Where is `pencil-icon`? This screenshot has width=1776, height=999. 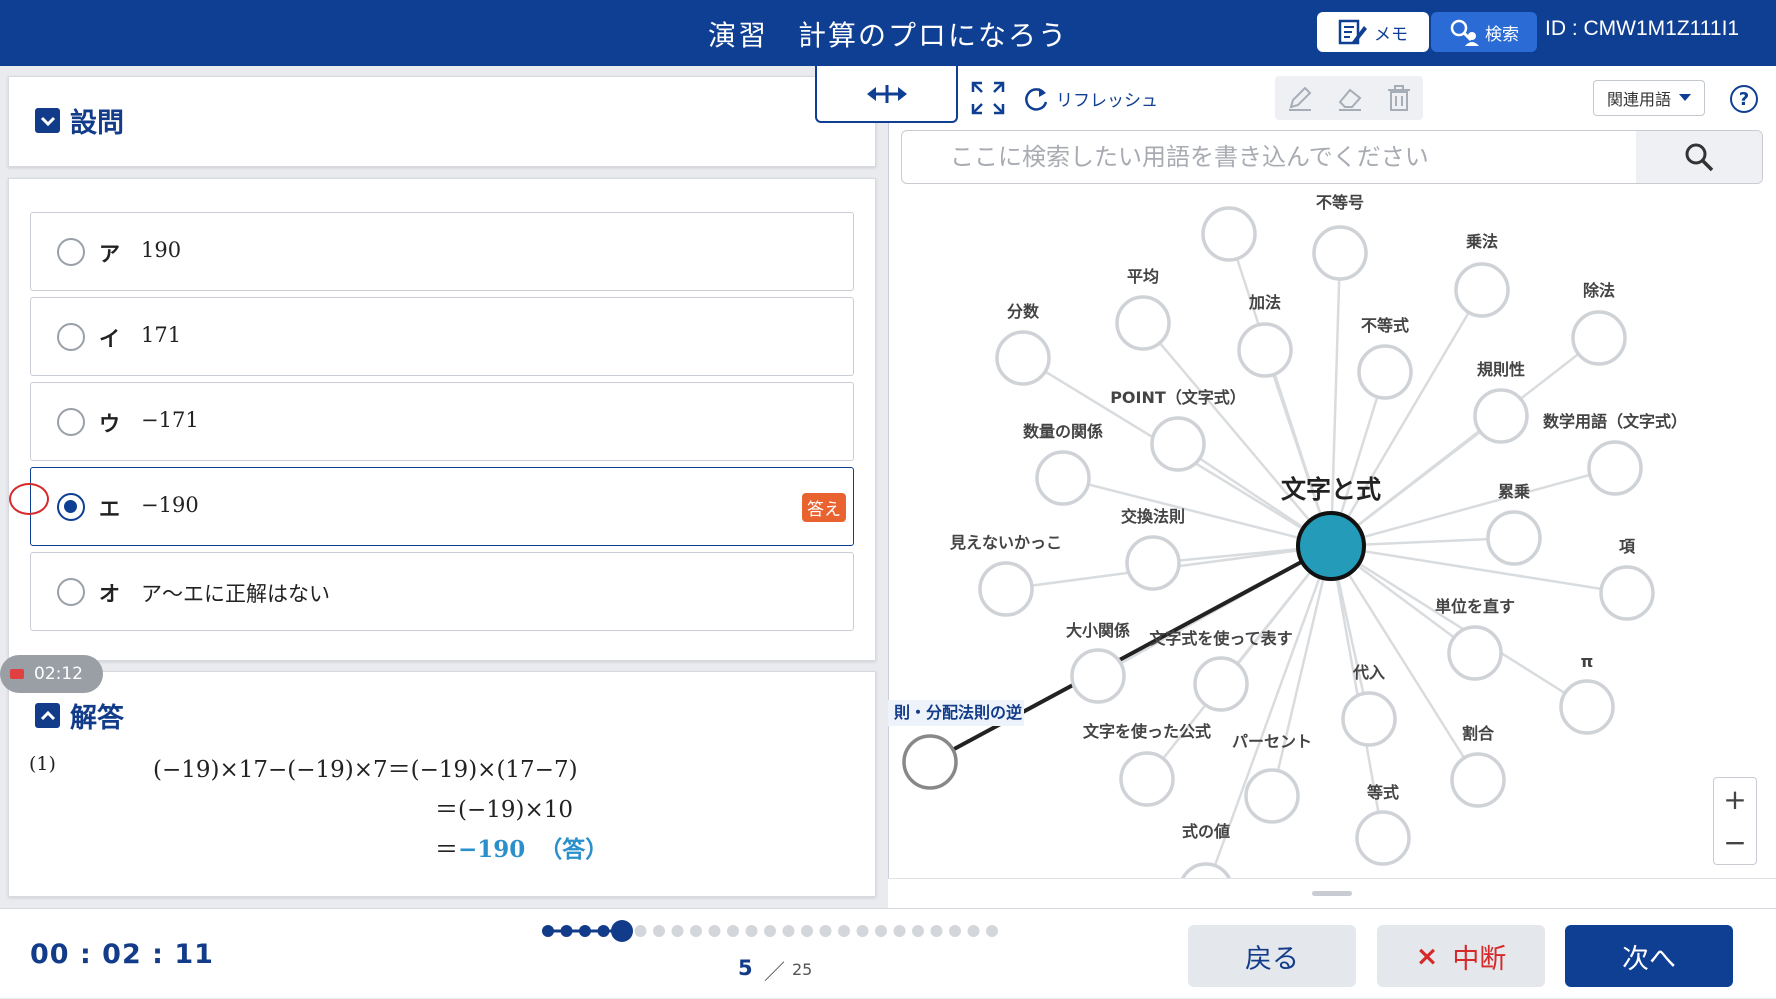 pencil-icon is located at coordinates (1300, 98).